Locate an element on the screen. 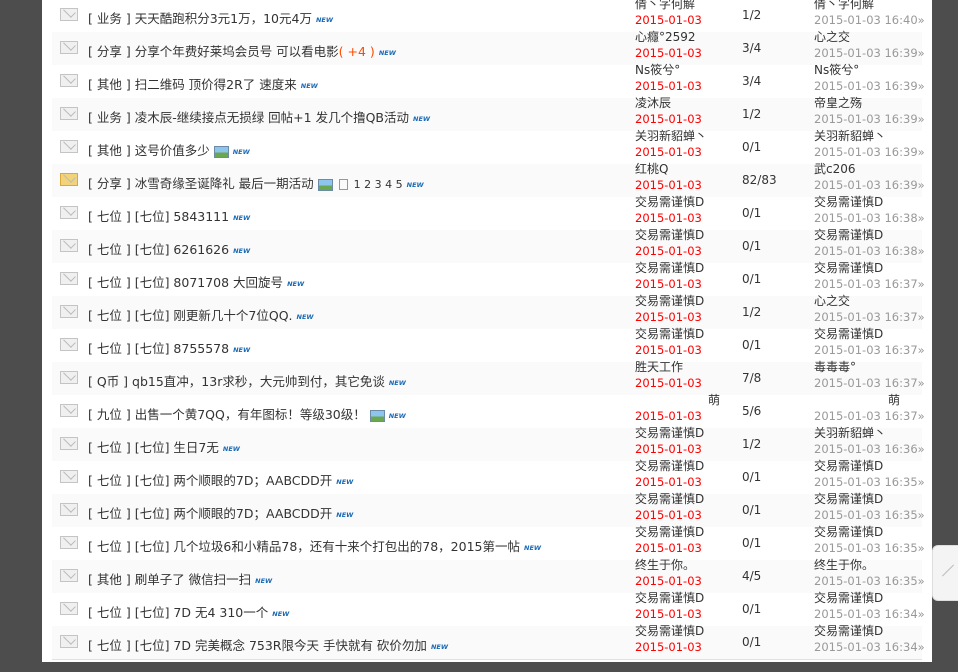  author-name: 终生于你。 is located at coordinates (685, 565).